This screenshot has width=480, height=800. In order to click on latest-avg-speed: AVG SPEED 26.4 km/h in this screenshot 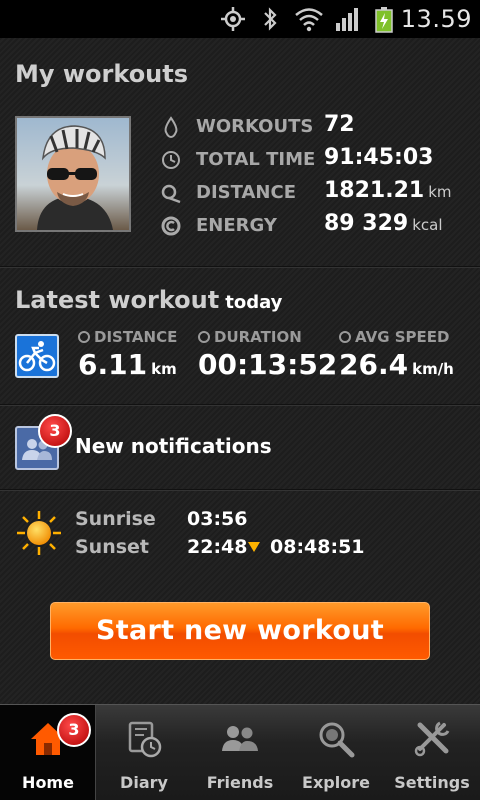, I will do `click(396, 354)`.